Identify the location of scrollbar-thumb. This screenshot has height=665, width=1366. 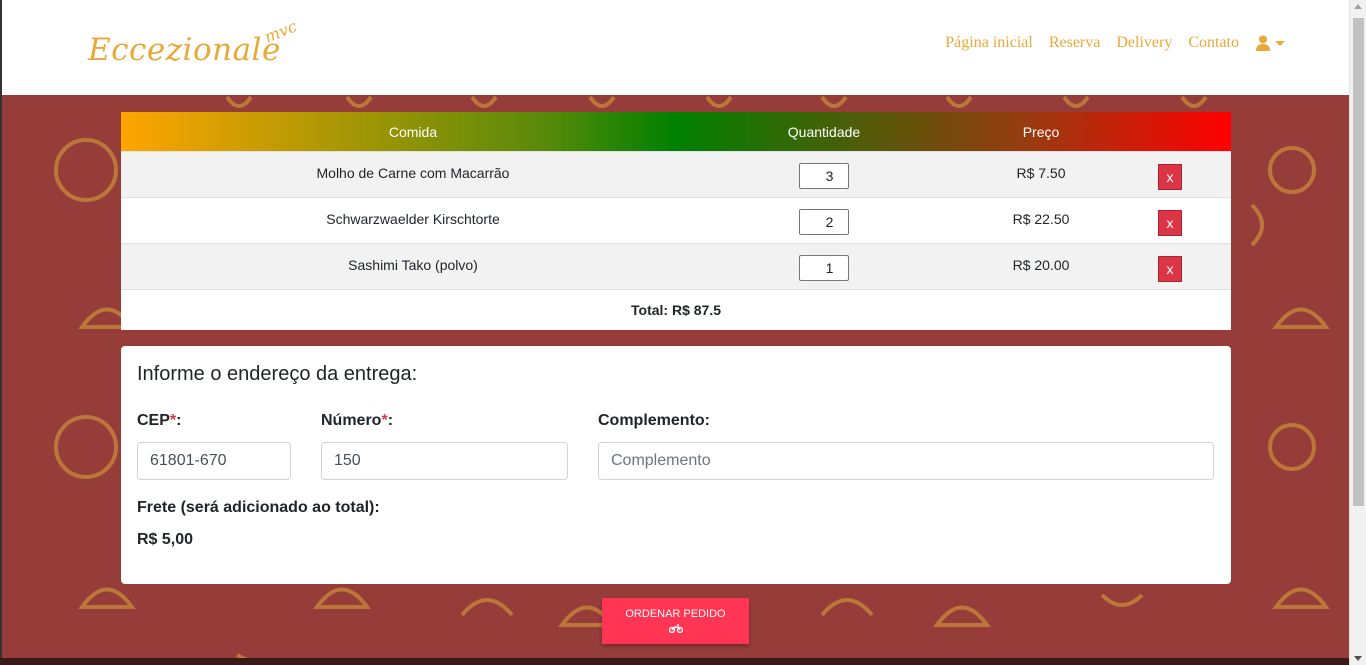
(1358, 262).